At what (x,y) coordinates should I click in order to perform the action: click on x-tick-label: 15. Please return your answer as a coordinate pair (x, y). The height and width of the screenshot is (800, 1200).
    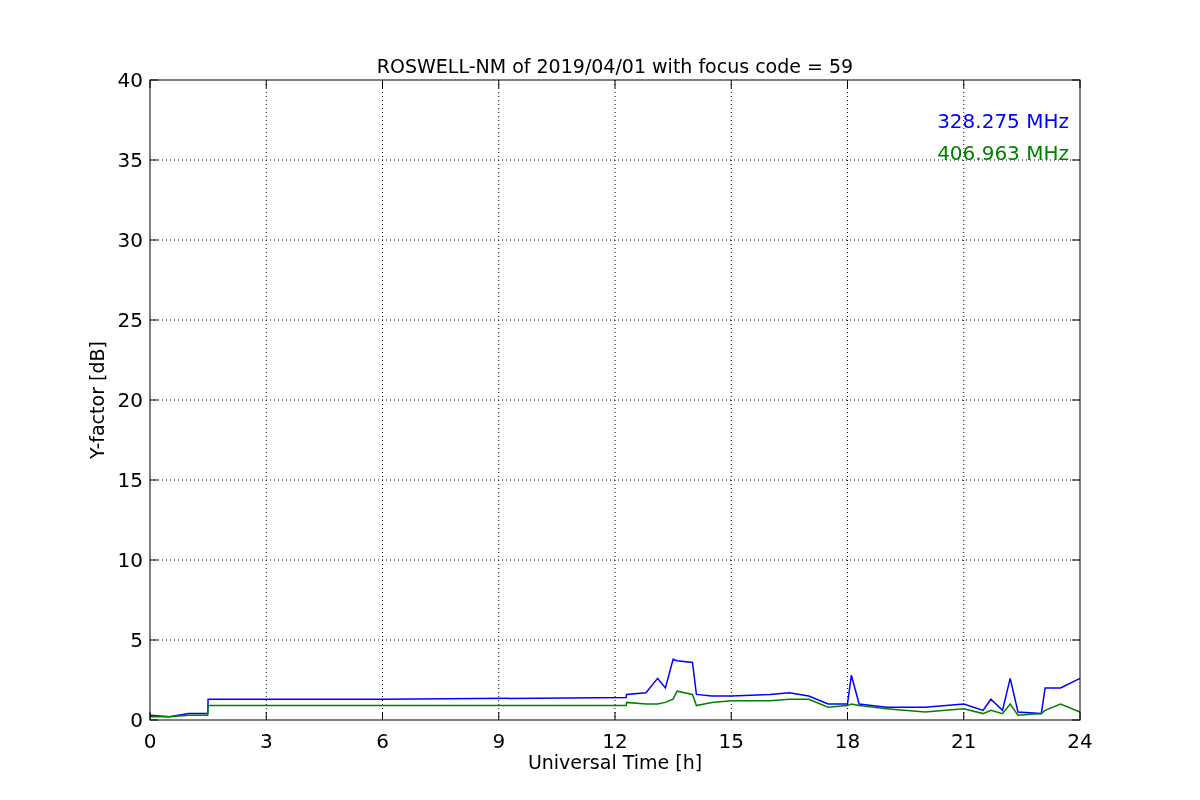
    Looking at the image, I should click on (731, 741).